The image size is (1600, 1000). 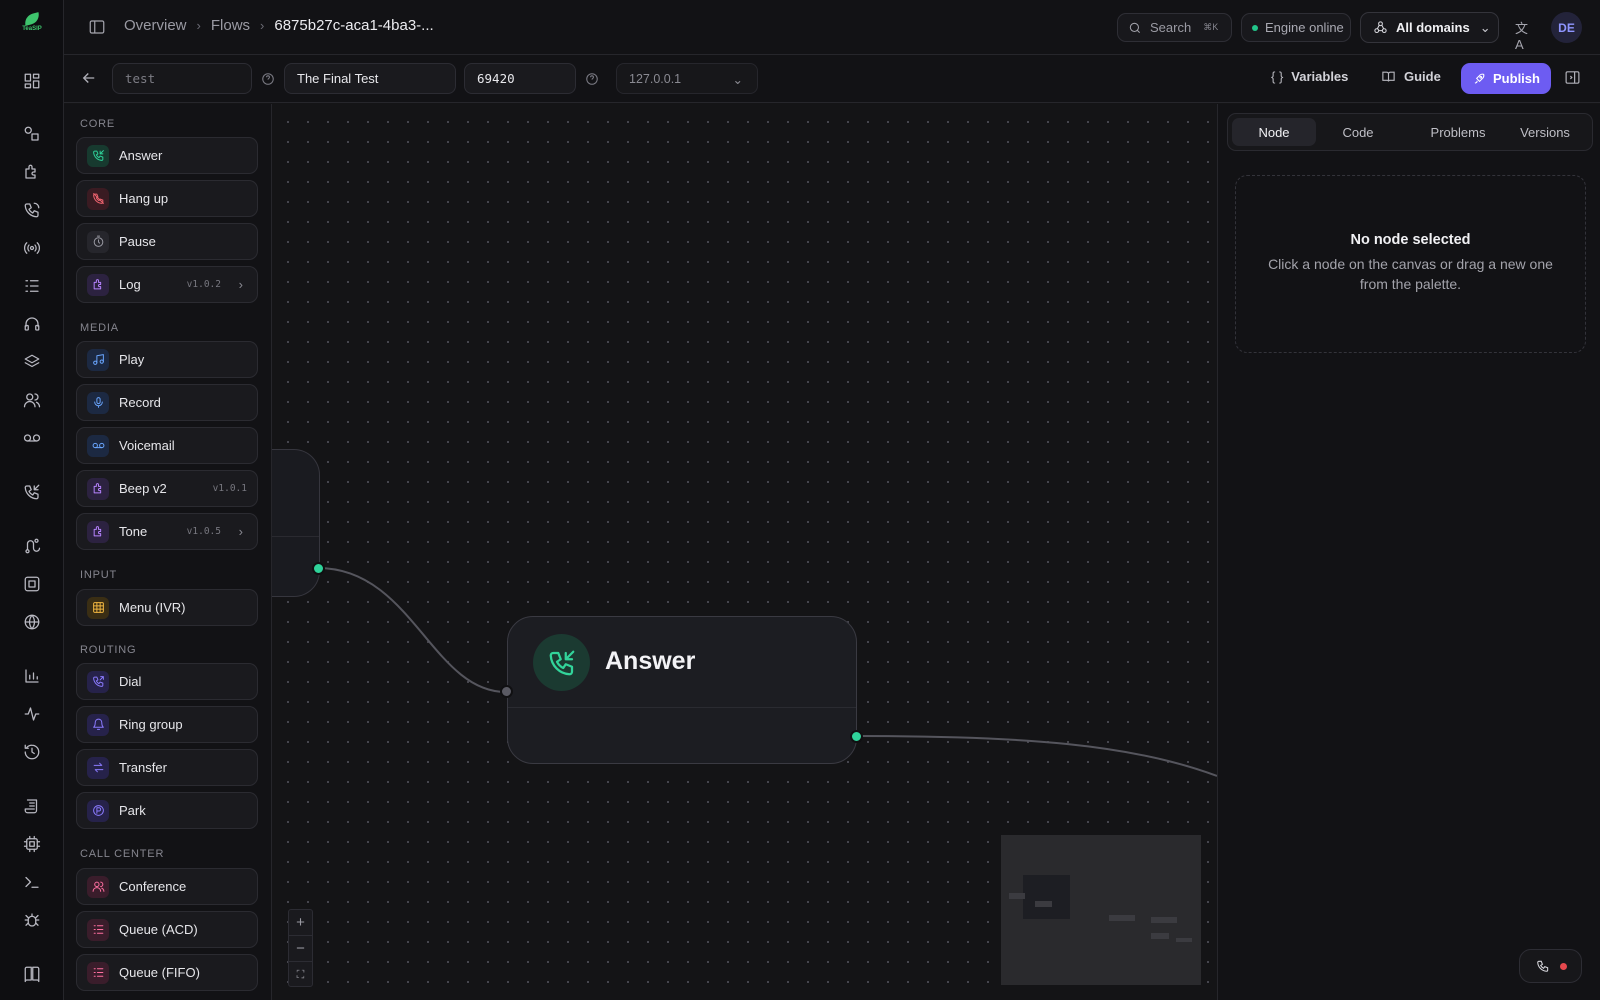 I want to click on scan-icon, so click(x=32, y=584).